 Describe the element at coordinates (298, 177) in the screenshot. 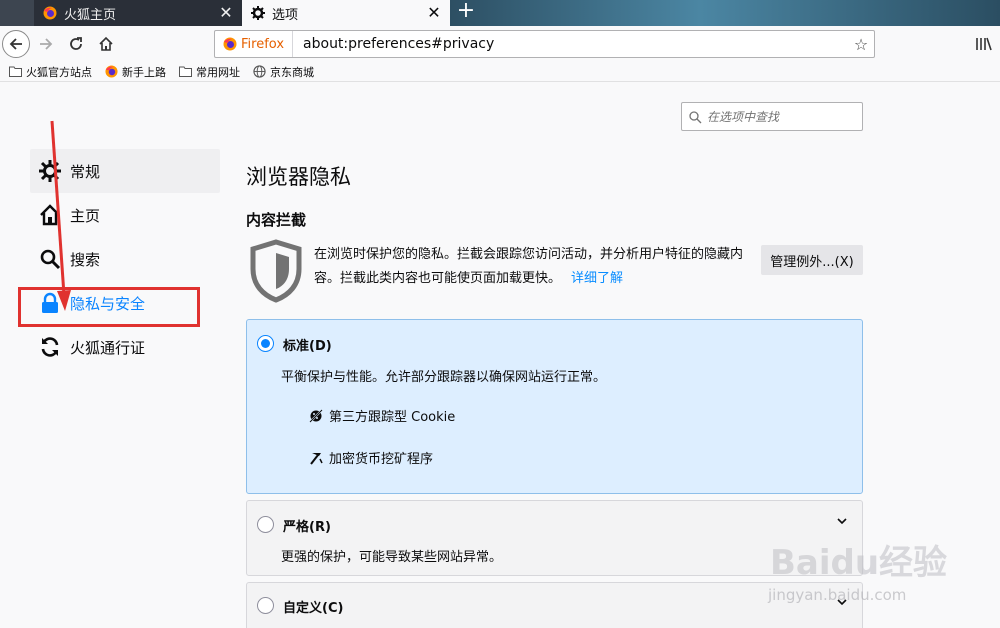

I see `page-title: 浏览器隐私` at that location.